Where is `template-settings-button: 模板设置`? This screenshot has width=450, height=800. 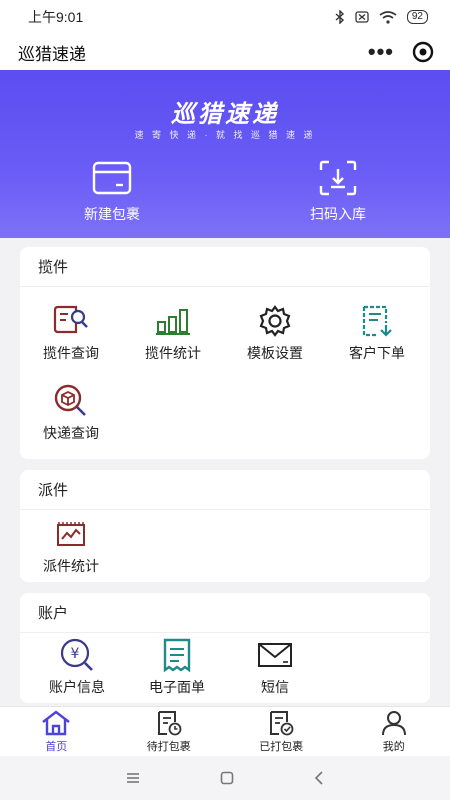
template-settings-button: 模板设置 is located at coordinates (275, 333).